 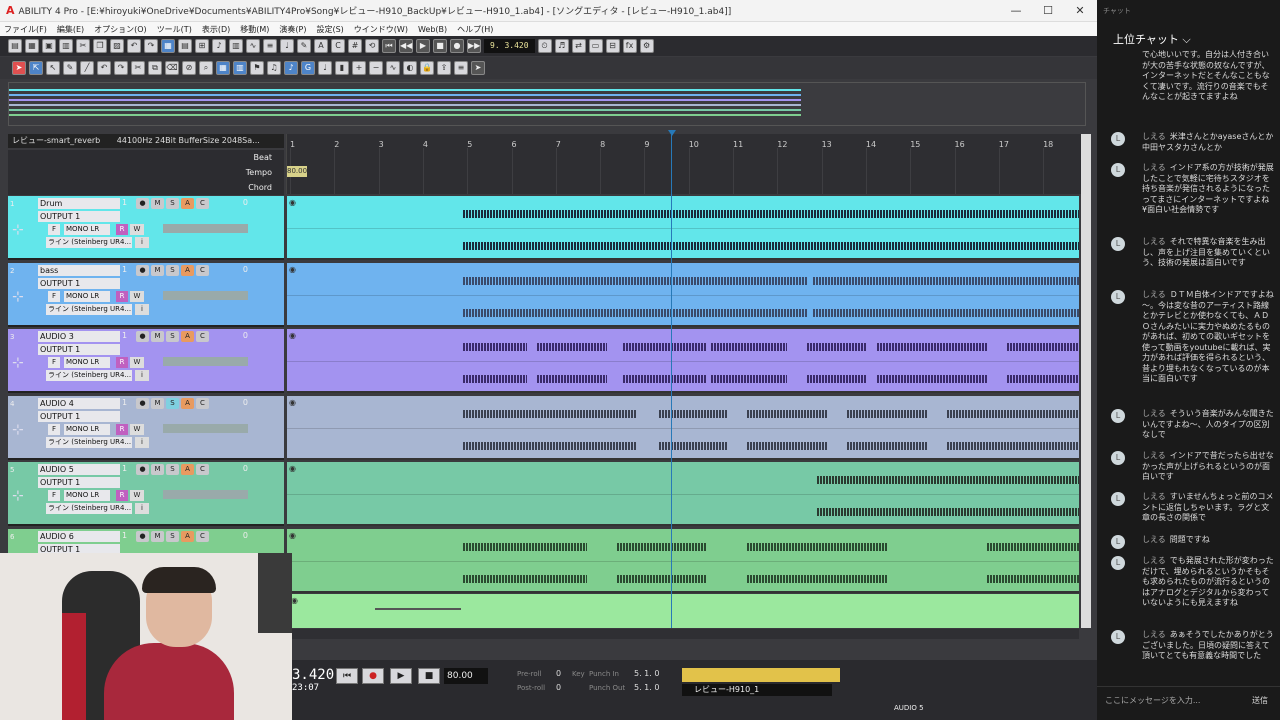 I want to click on chat-header-selector: 上位チャット ⌵, so click(x=1152, y=39).